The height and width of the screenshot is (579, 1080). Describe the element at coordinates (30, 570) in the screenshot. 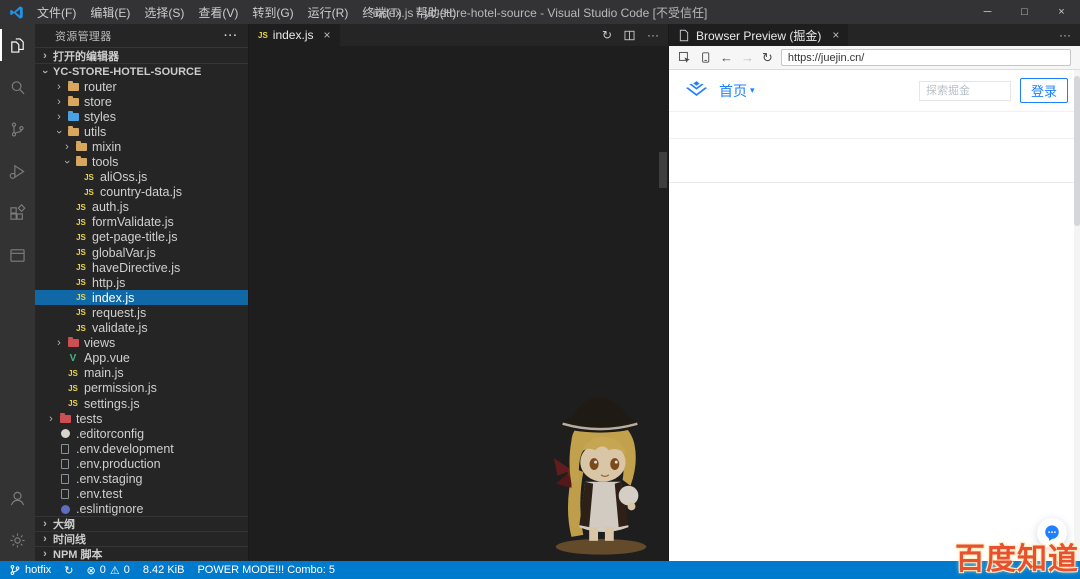

I see `git-branch-status: hotfix` at that location.